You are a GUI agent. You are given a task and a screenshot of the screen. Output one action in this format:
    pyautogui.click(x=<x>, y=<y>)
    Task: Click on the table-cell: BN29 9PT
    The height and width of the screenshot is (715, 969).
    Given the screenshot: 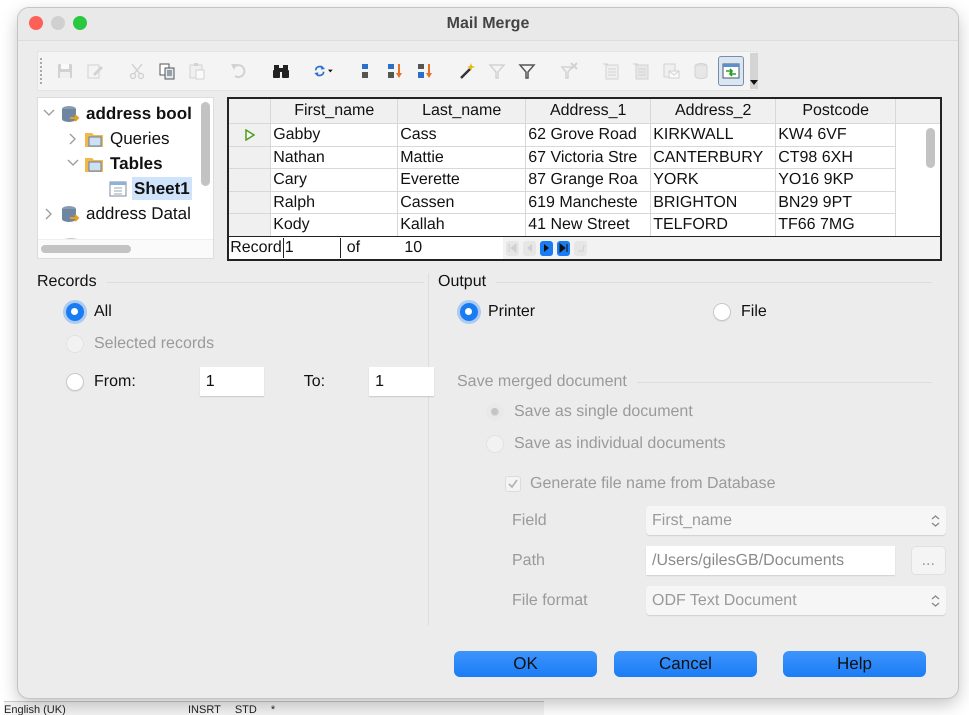 What is the action you would take?
    pyautogui.click(x=836, y=203)
    